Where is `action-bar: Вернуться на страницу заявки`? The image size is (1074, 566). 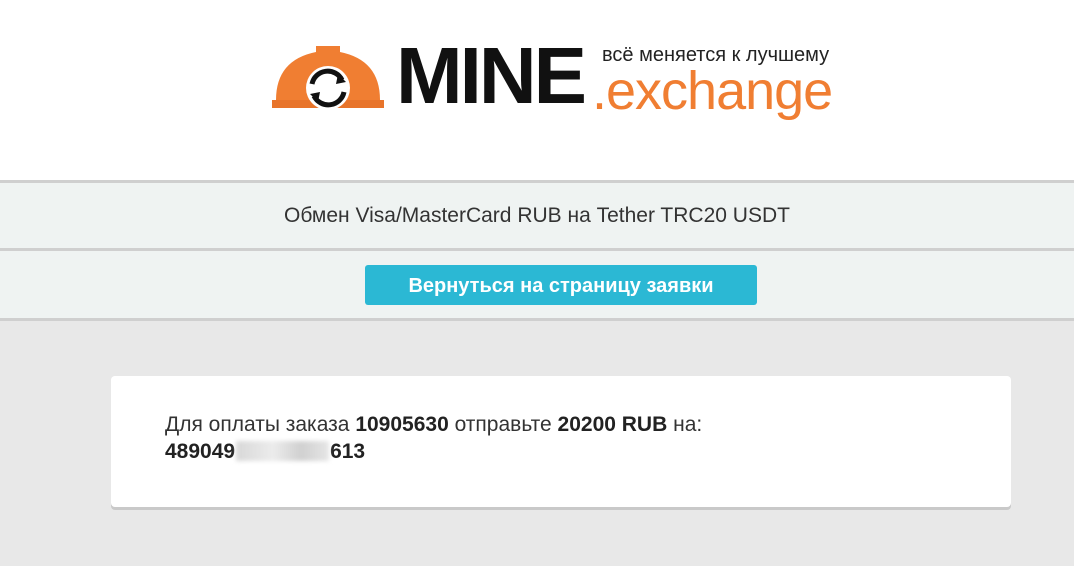 action-bar: Вернуться на страницу заявки is located at coordinates (537, 286).